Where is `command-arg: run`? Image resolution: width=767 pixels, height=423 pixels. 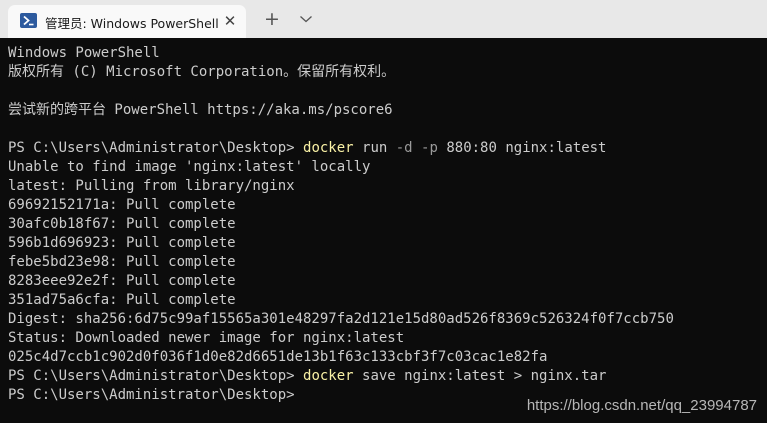
command-arg: run is located at coordinates (374, 148).